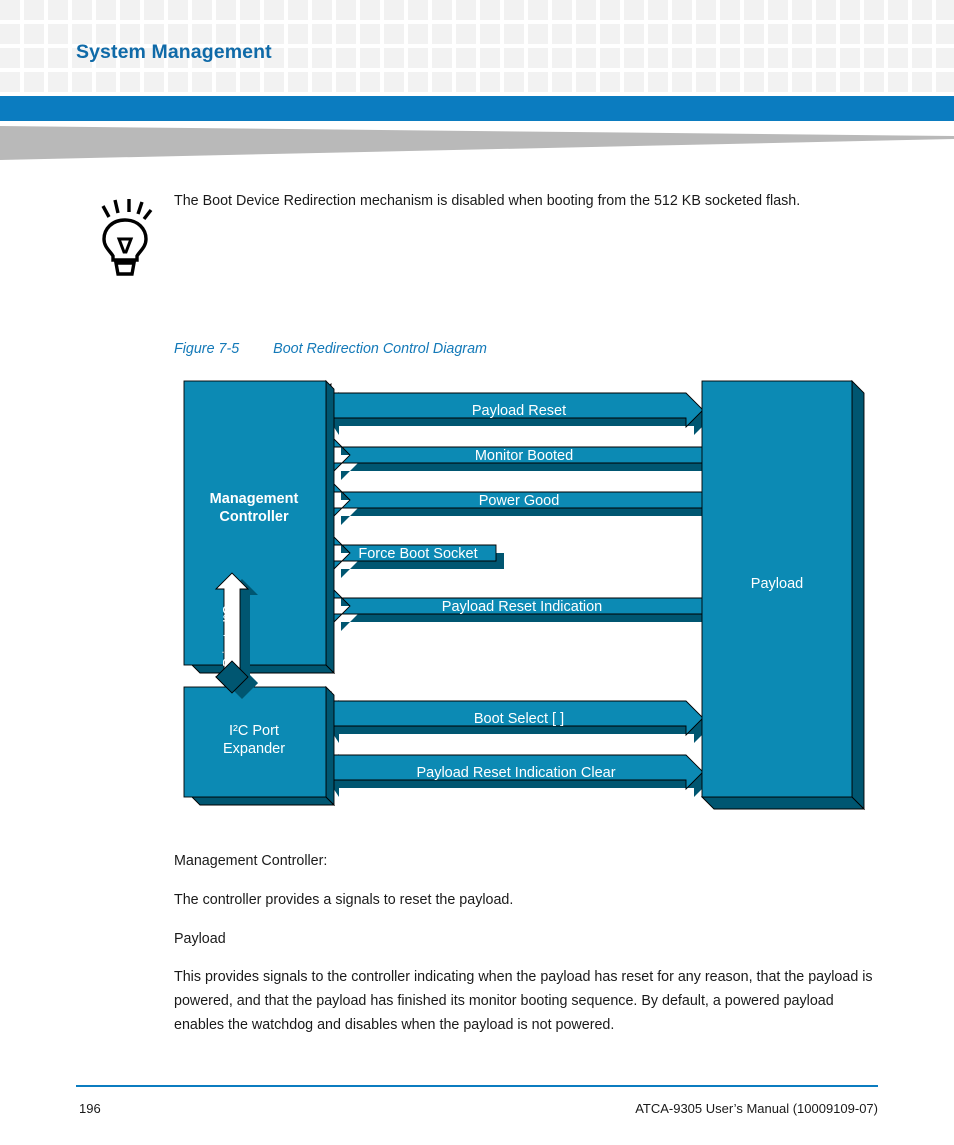 The height and width of the screenshot is (1145, 954). Describe the element at coordinates (519, 719) in the screenshot. I see `signal-label-boot-select: Boot Select [ ]` at that location.